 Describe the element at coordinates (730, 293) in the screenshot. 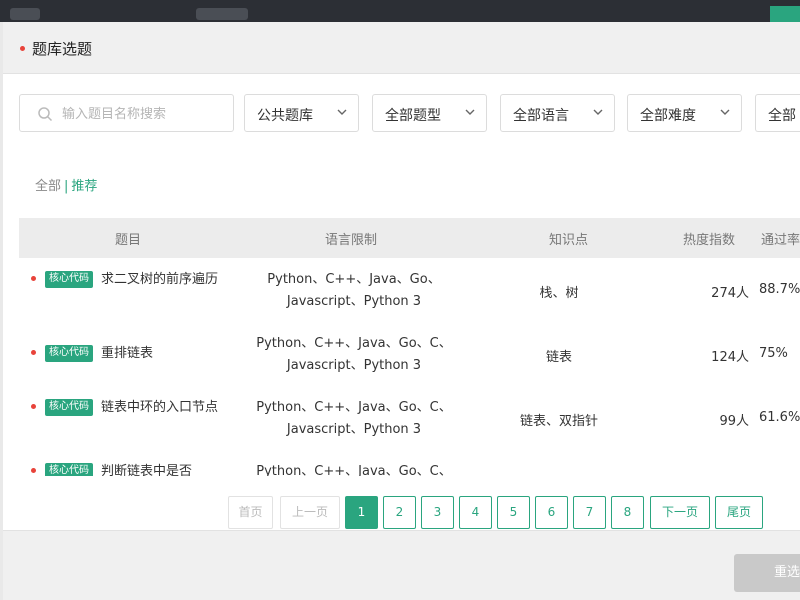

I see `heat-cell: 274人` at that location.